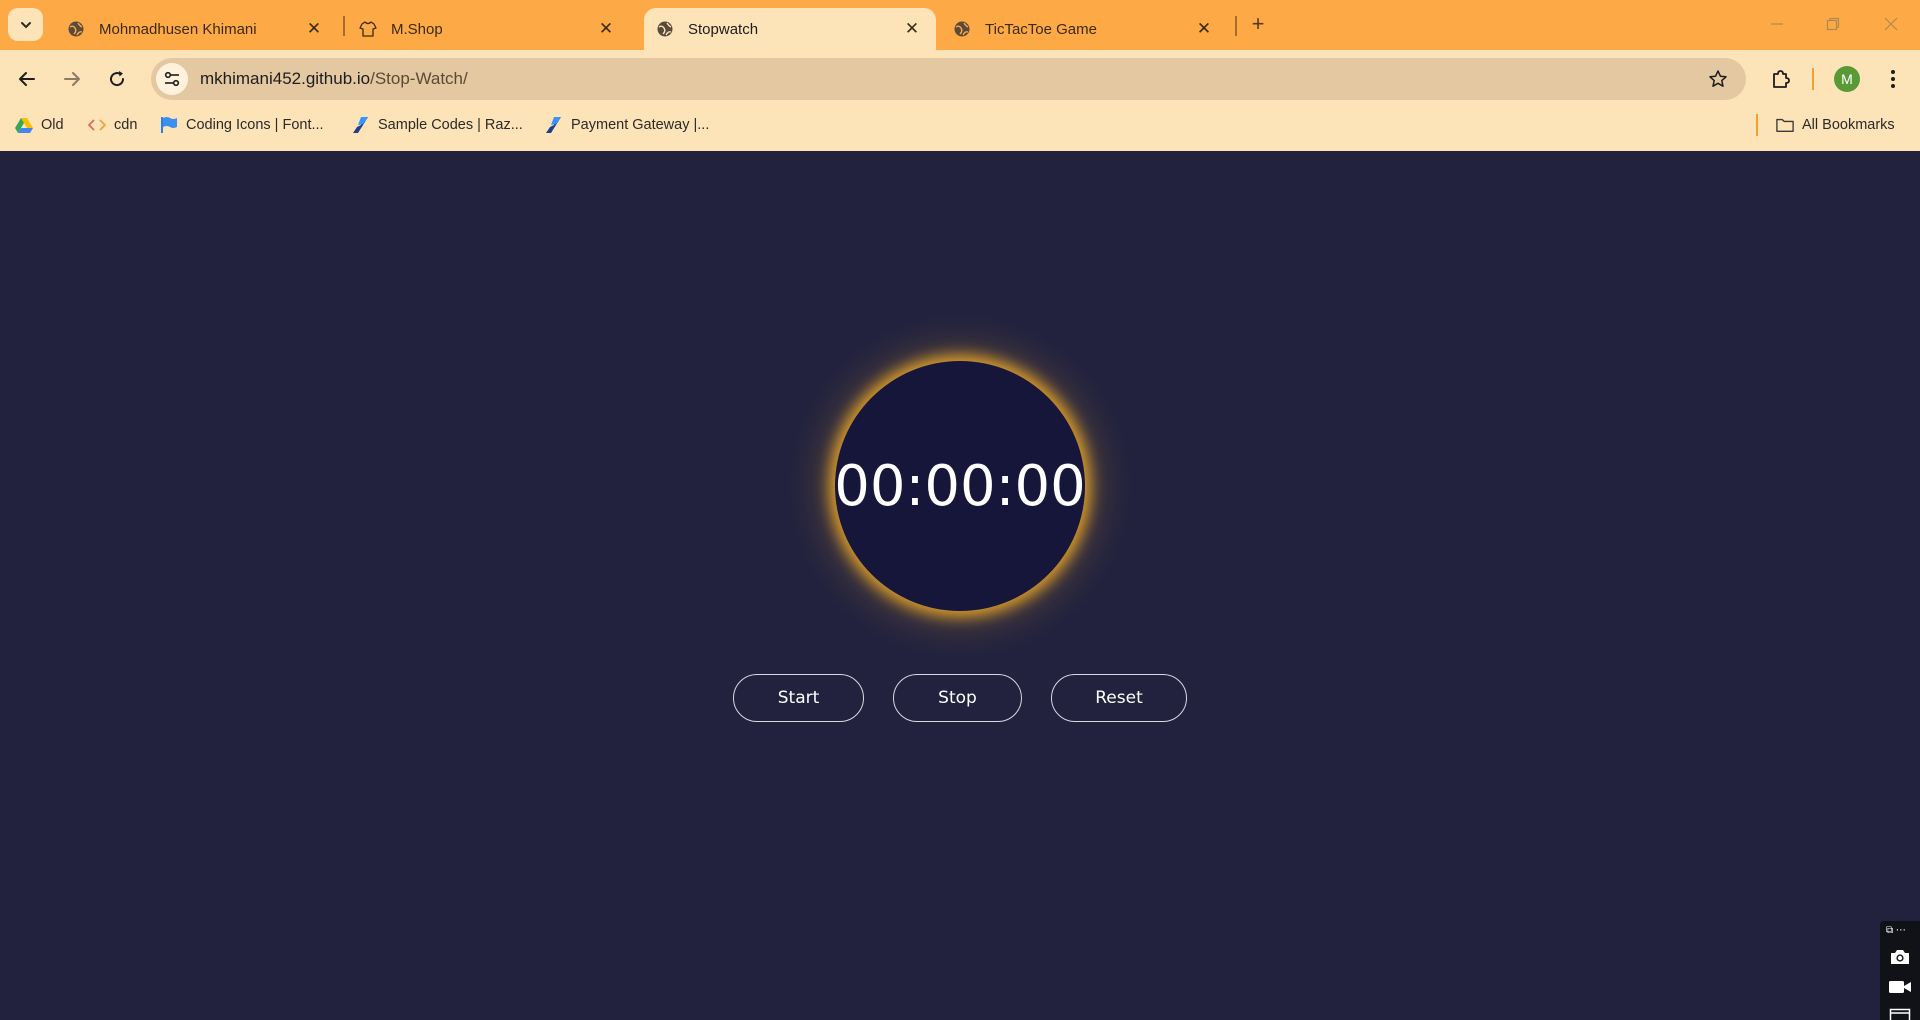 Image resolution: width=1920 pixels, height=1020 pixels. Describe the element at coordinates (1041, 29) in the screenshot. I see `tab-title: TicTacToe Game` at that location.